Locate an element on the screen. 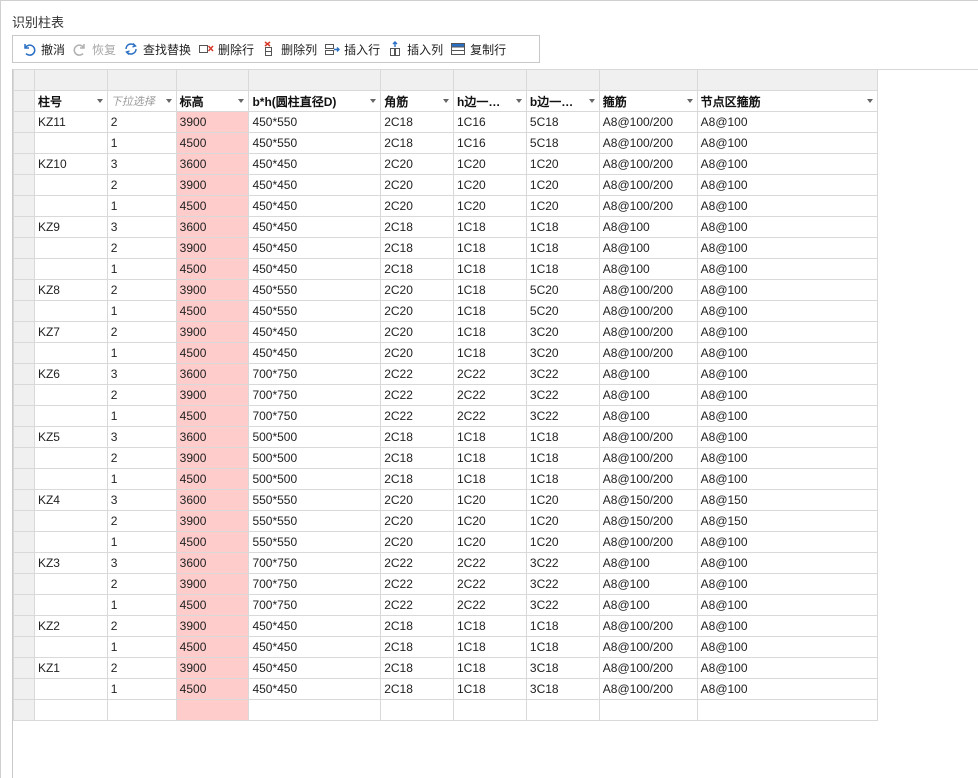 The image size is (978, 778). cell-h-side: 2C22 is located at coordinates (489, 605).